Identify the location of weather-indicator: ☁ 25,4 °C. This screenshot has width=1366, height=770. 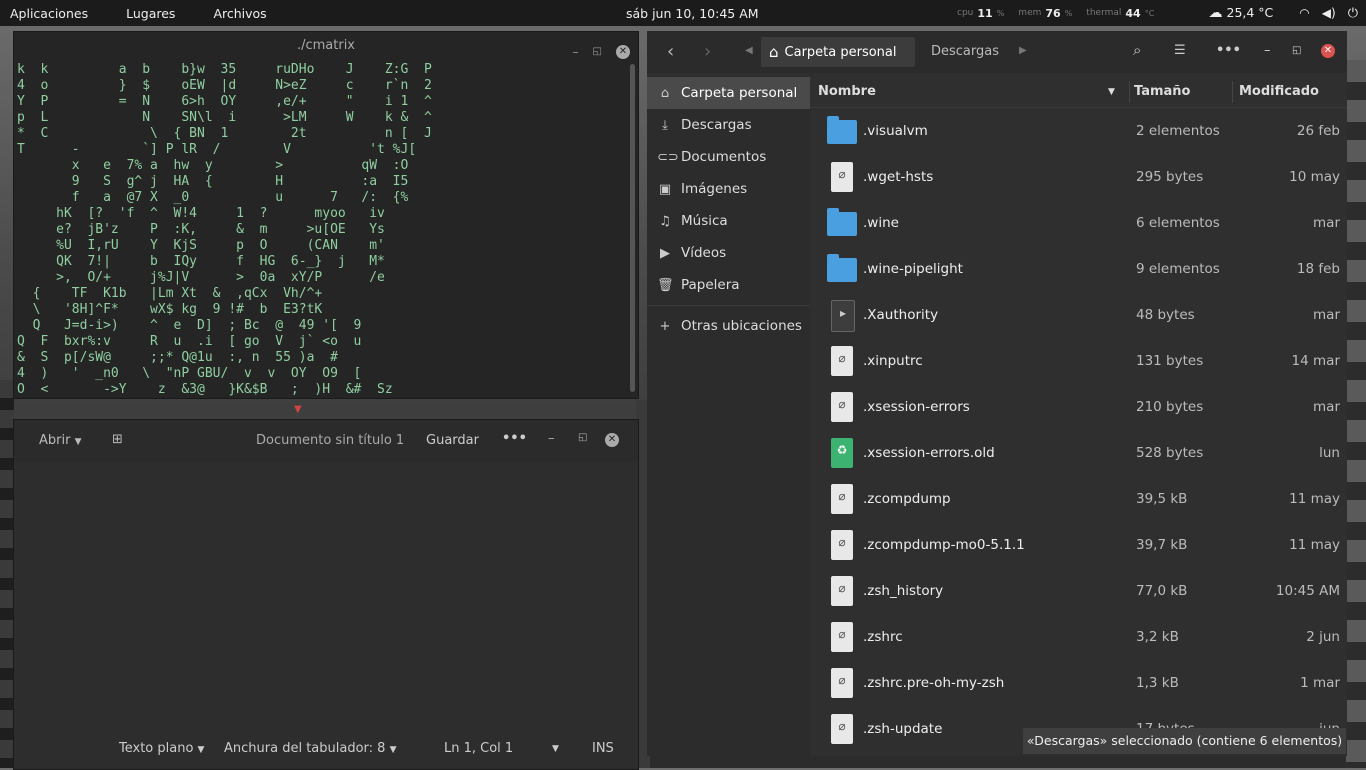
(1241, 13).